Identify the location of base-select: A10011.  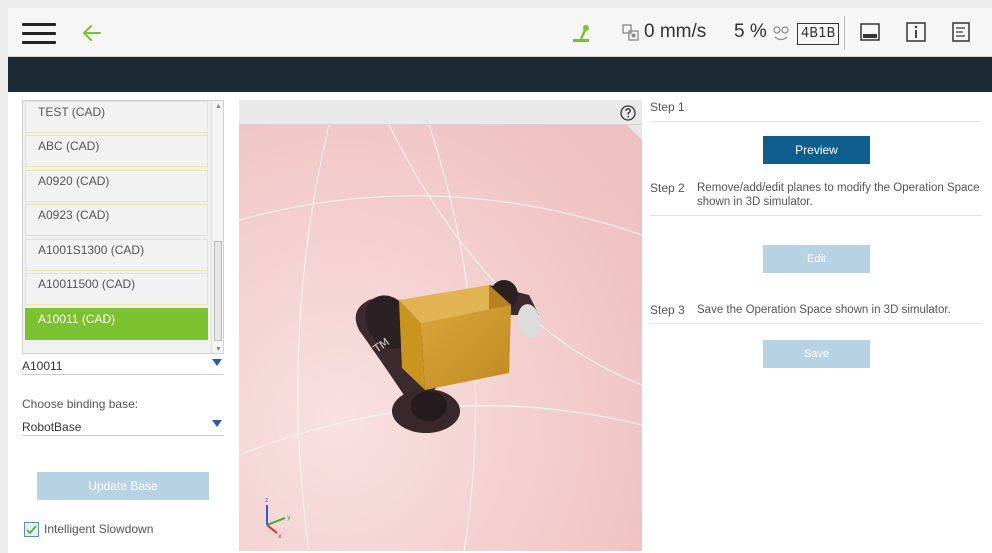
(123, 365).